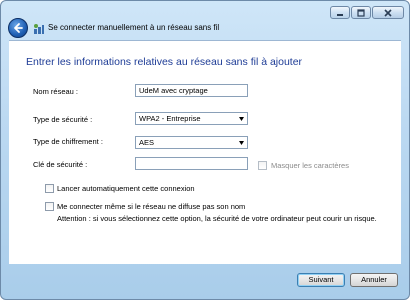  I want to click on window-controls, so click(367, 12).